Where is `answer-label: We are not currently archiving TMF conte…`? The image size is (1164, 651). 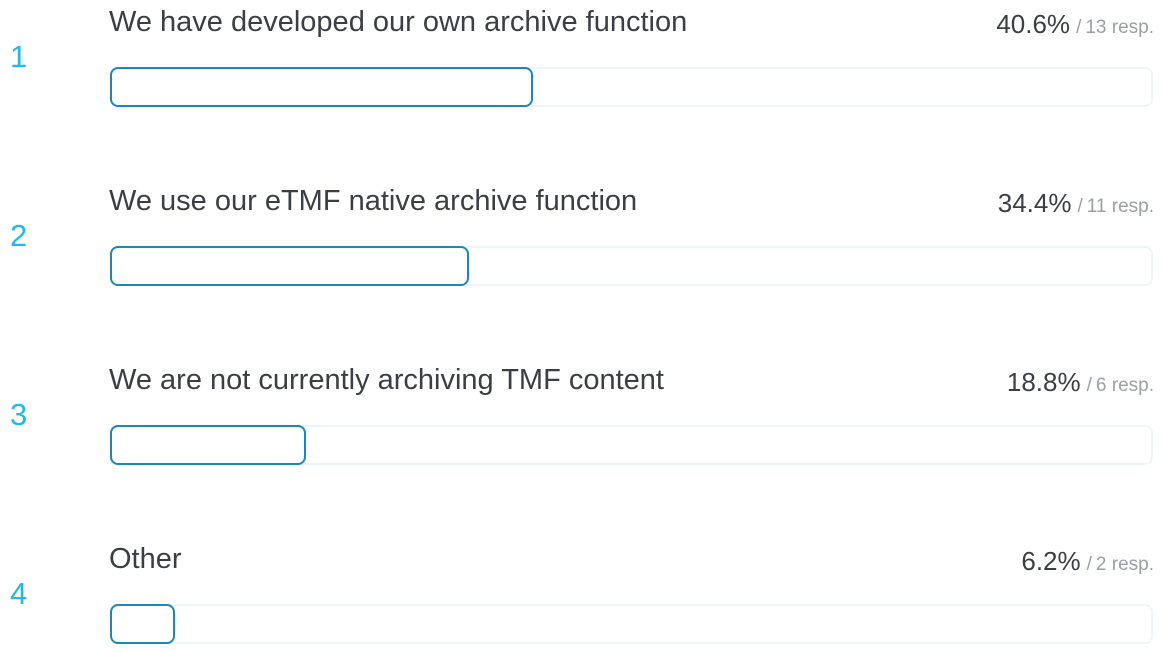 answer-label: We are not currently archiving TMF conte… is located at coordinates (386, 380).